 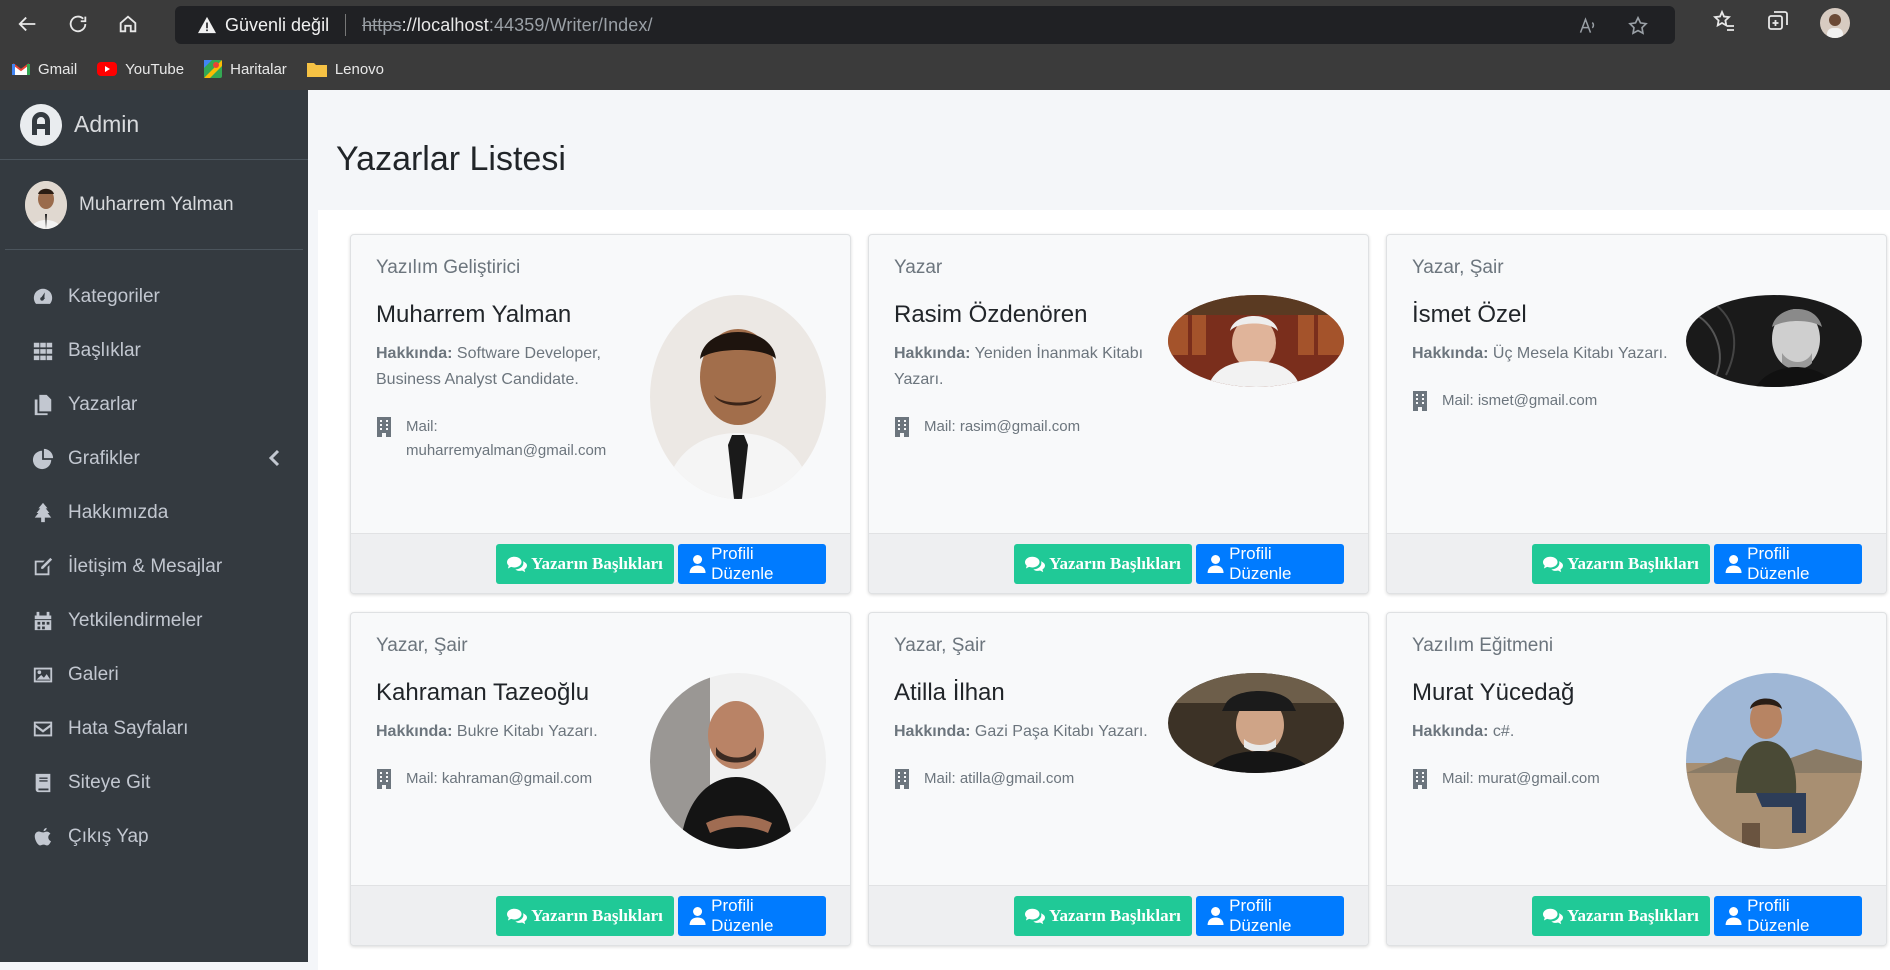 I want to click on bookmark-lenovo: Lenovo, so click(x=345, y=69).